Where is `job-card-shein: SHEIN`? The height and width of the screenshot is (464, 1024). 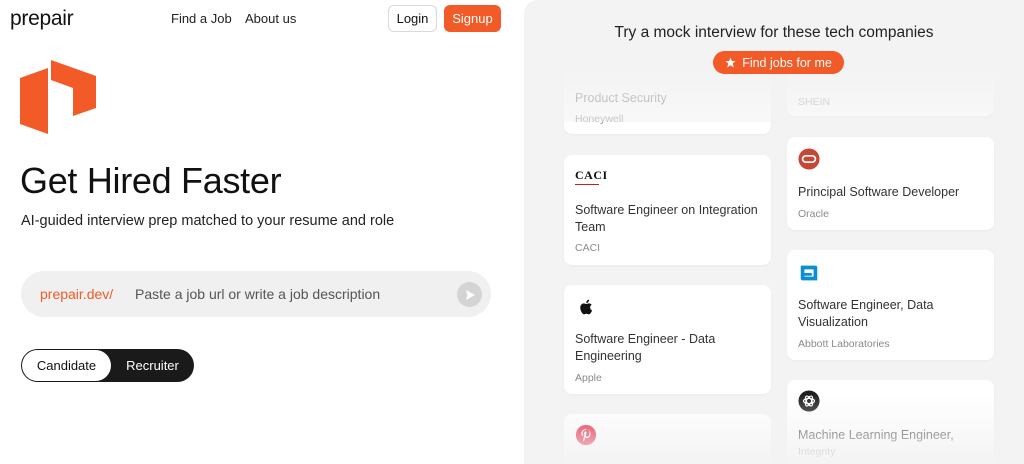 job-card-shein: SHEIN is located at coordinates (890, 92).